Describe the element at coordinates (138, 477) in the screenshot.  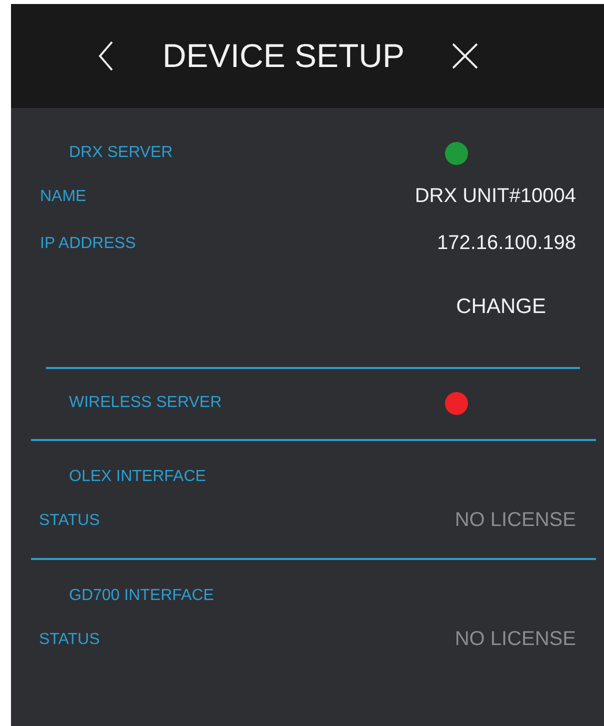
I see `section-title: OLEX INTERFACE` at that location.